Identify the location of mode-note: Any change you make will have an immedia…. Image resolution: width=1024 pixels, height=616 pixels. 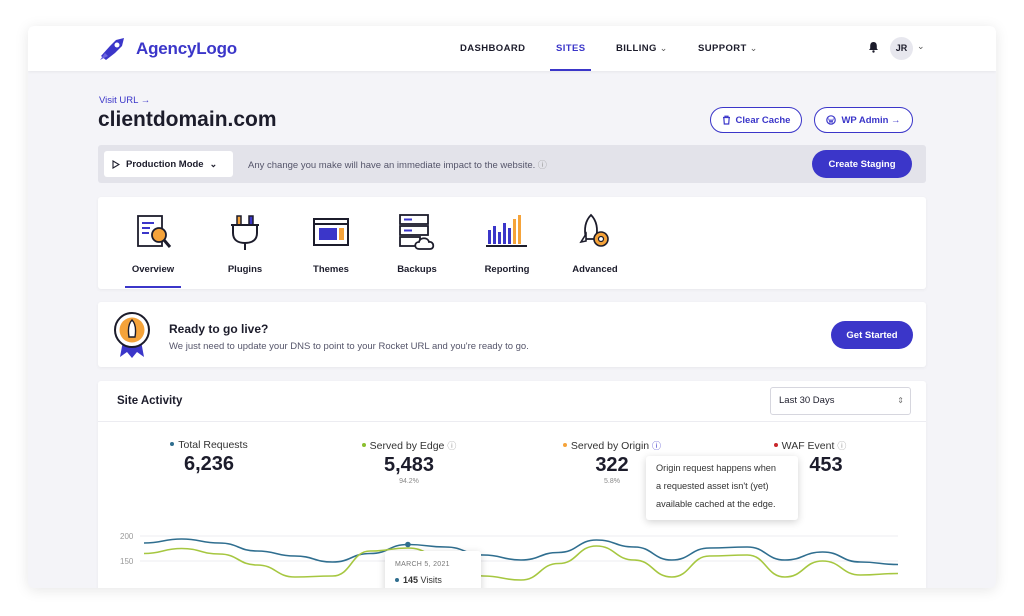
(397, 164).